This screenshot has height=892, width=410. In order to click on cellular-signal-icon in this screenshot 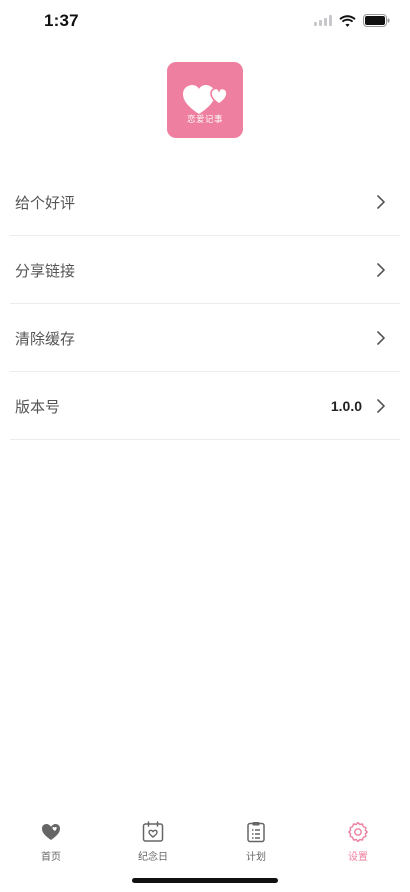, I will do `click(323, 20)`.